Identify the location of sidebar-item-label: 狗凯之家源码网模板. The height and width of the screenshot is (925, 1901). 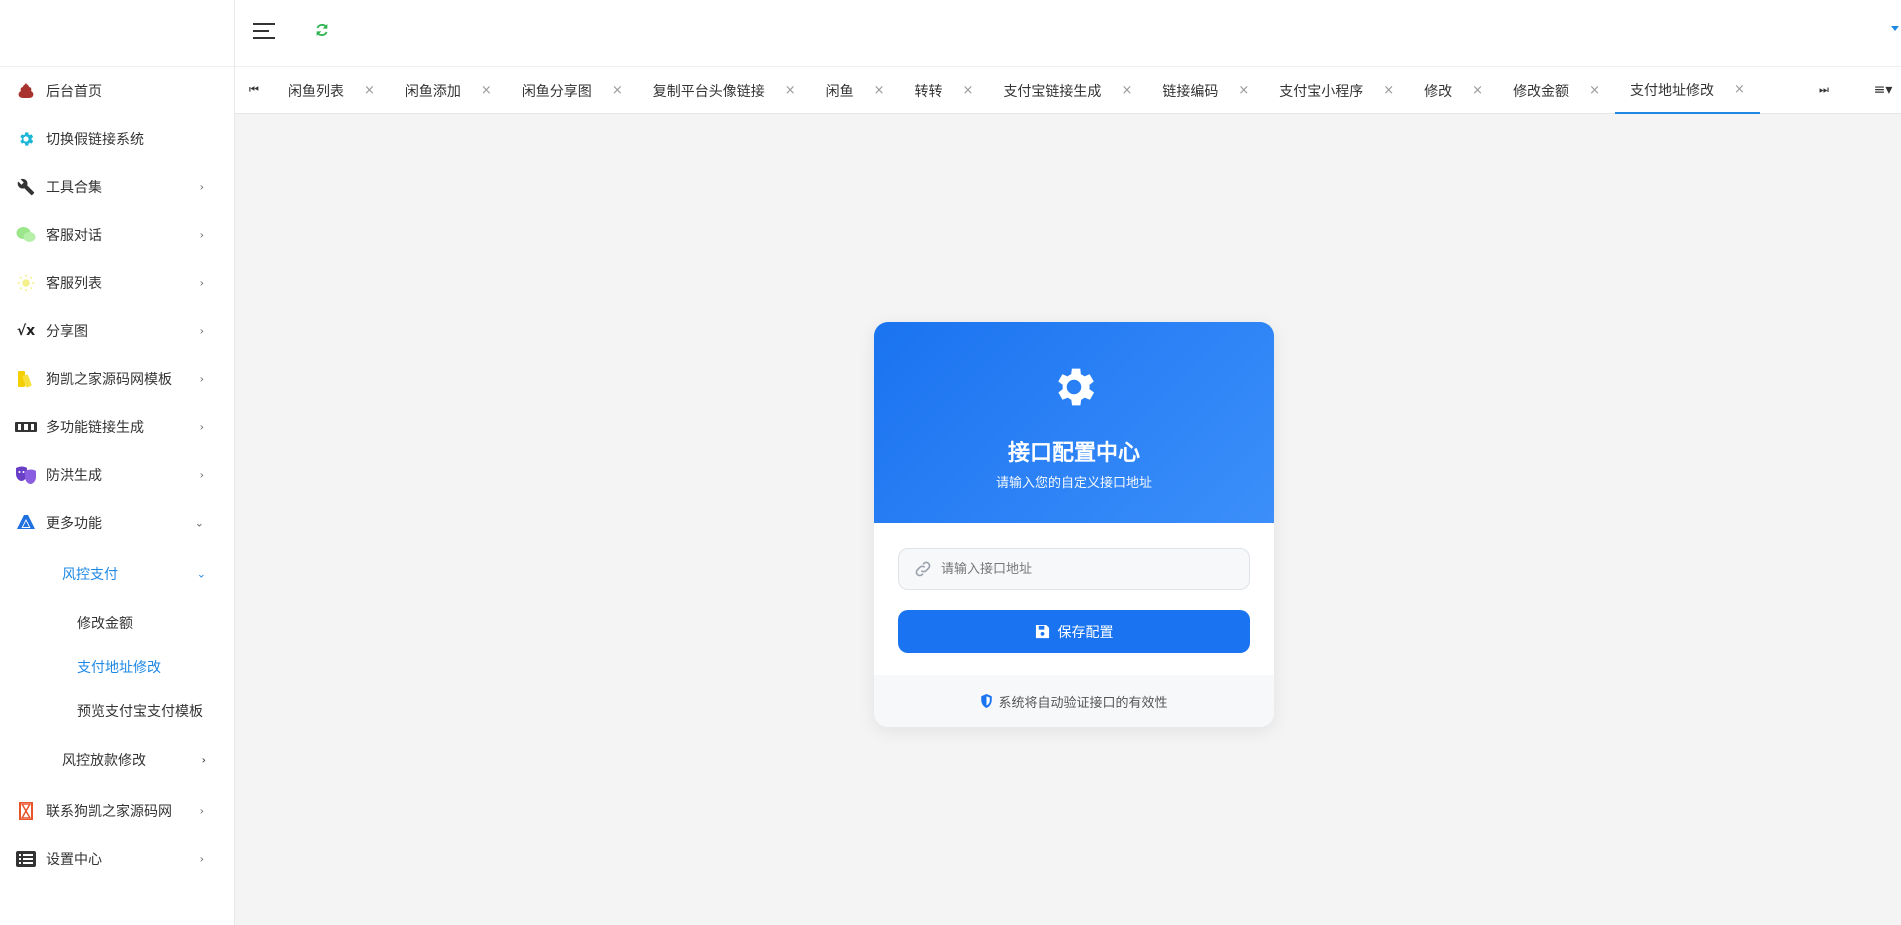
(109, 380).